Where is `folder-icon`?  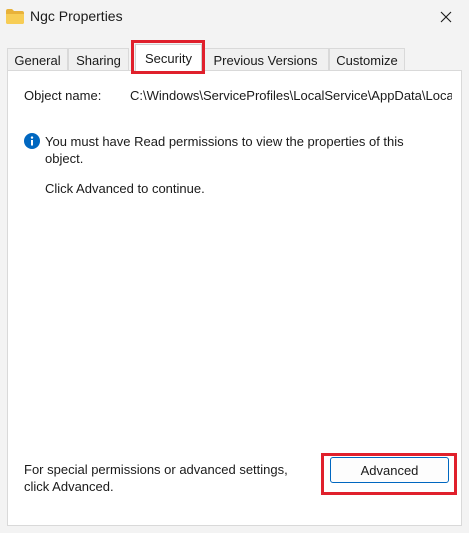 folder-icon is located at coordinates (15, 16).